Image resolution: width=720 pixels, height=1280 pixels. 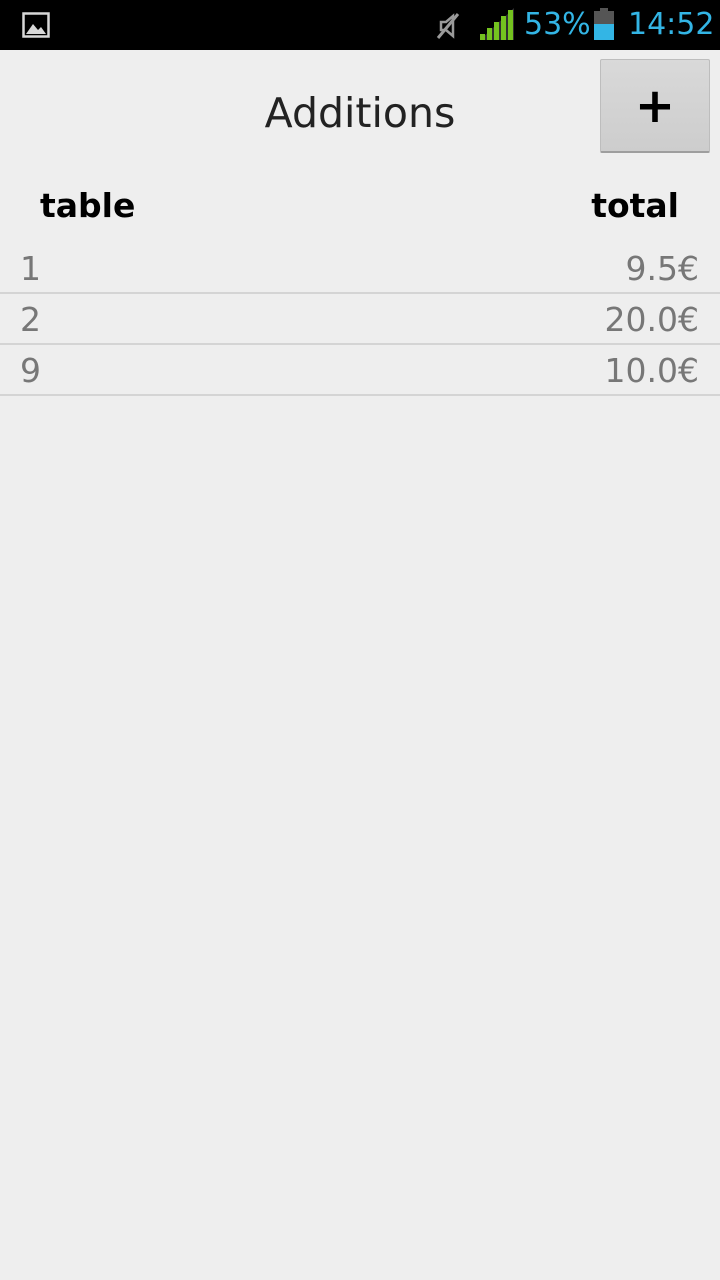 What do you see at coordinates (88, 205) in the screenshot?
I see `column-header-table: table` at bounding box center [88, 205].